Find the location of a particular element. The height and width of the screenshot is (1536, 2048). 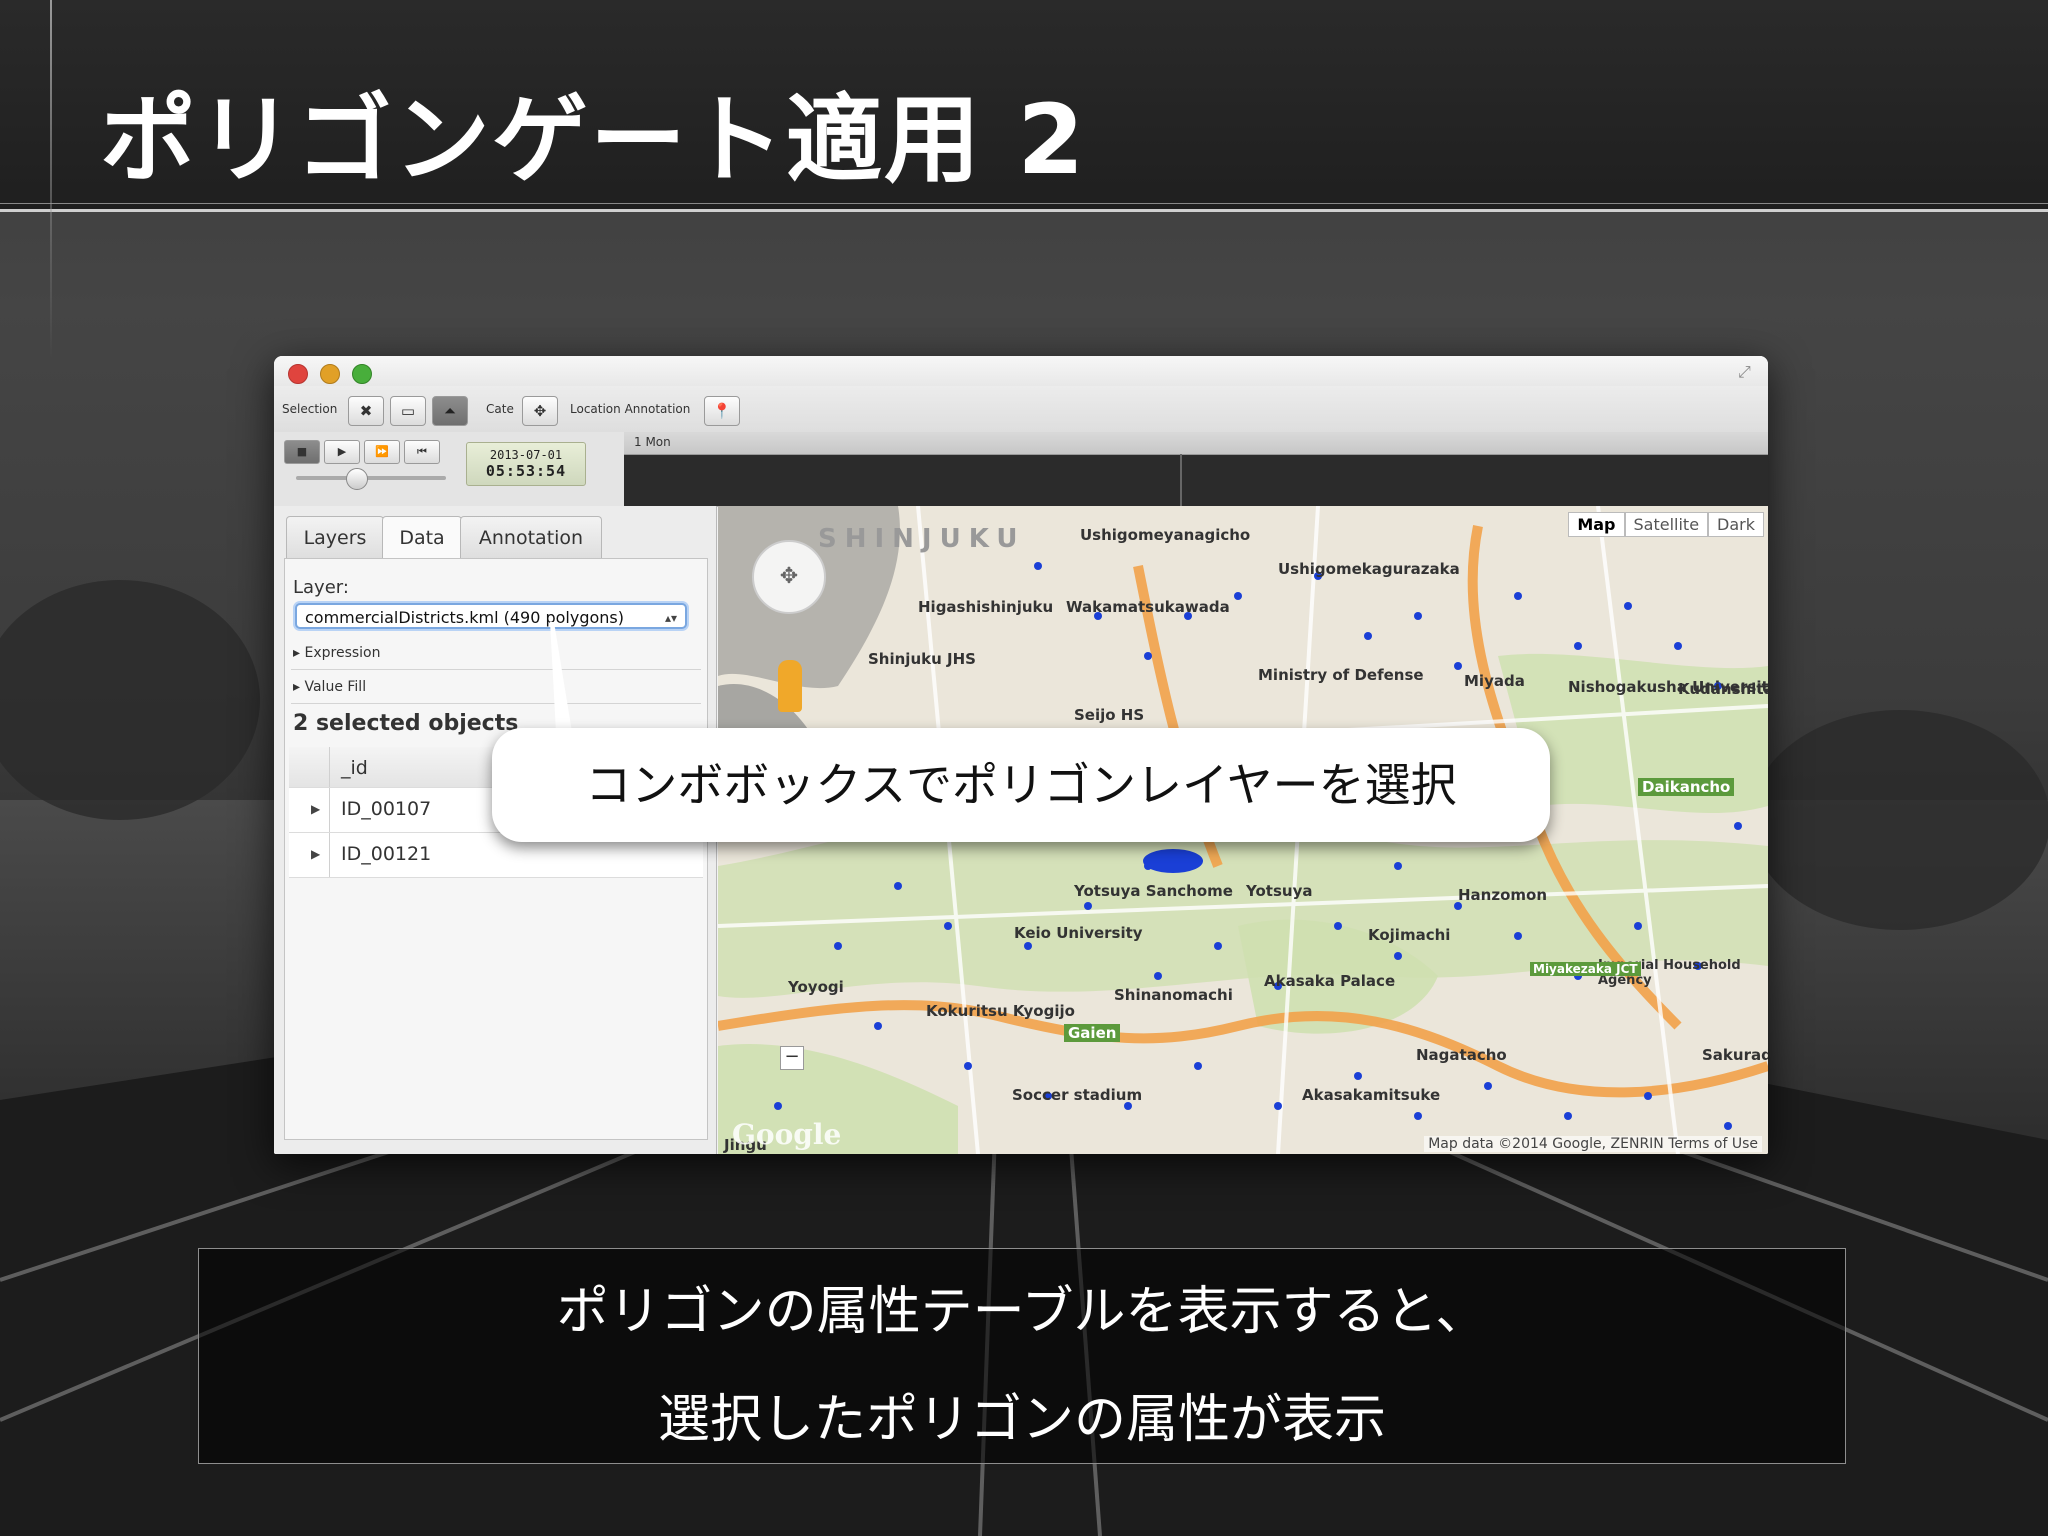

pin-icon: 📍 is located at coordinates (722, 411).